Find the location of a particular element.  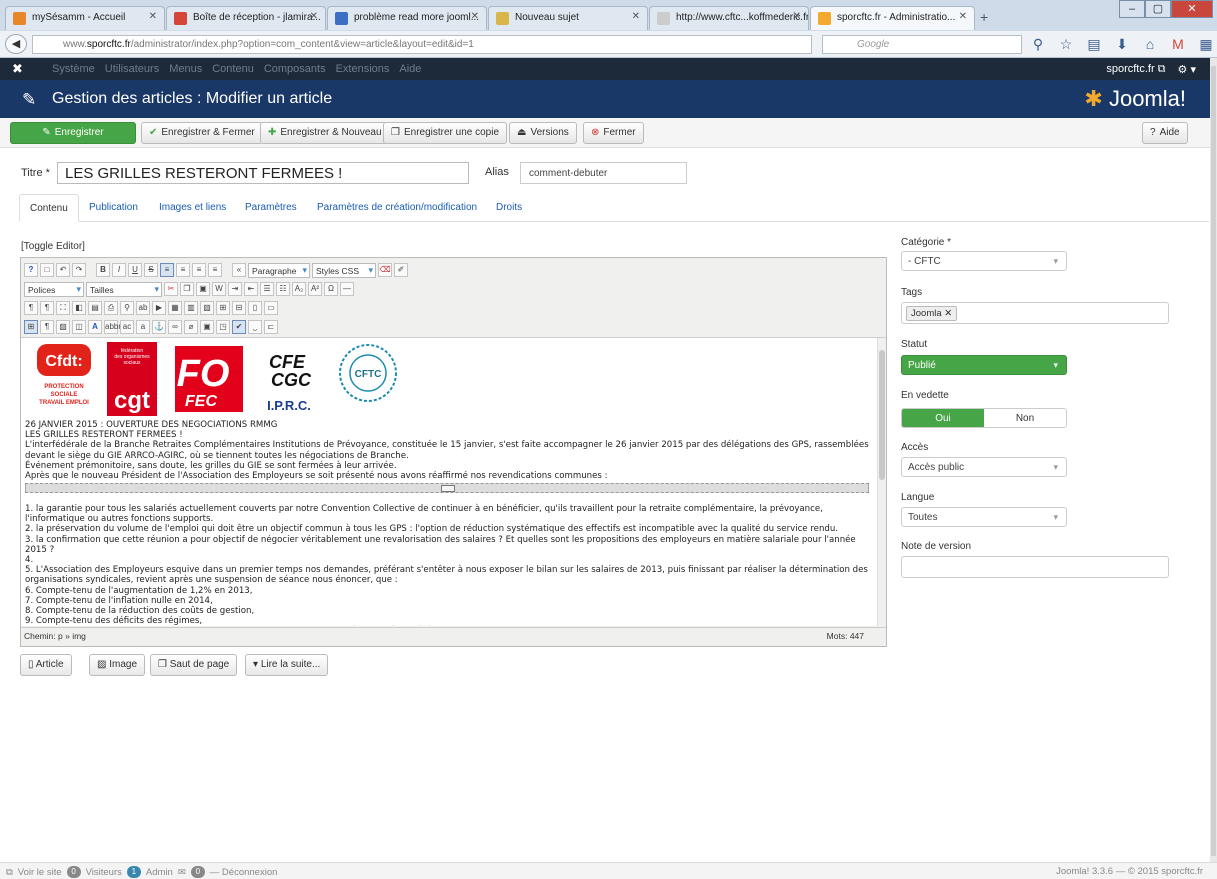

browser-tab-sporcftc-admin: sporcftc.fr - Administratio... ✕ is located at coordinates (892, 18).